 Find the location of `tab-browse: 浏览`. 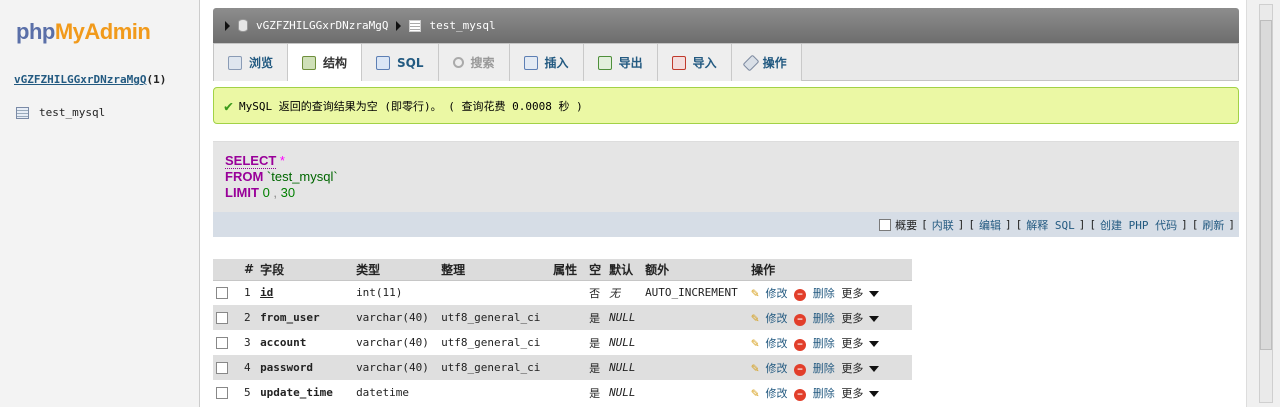

tab-browse: 浏览 is located at coordinates (251, 62).